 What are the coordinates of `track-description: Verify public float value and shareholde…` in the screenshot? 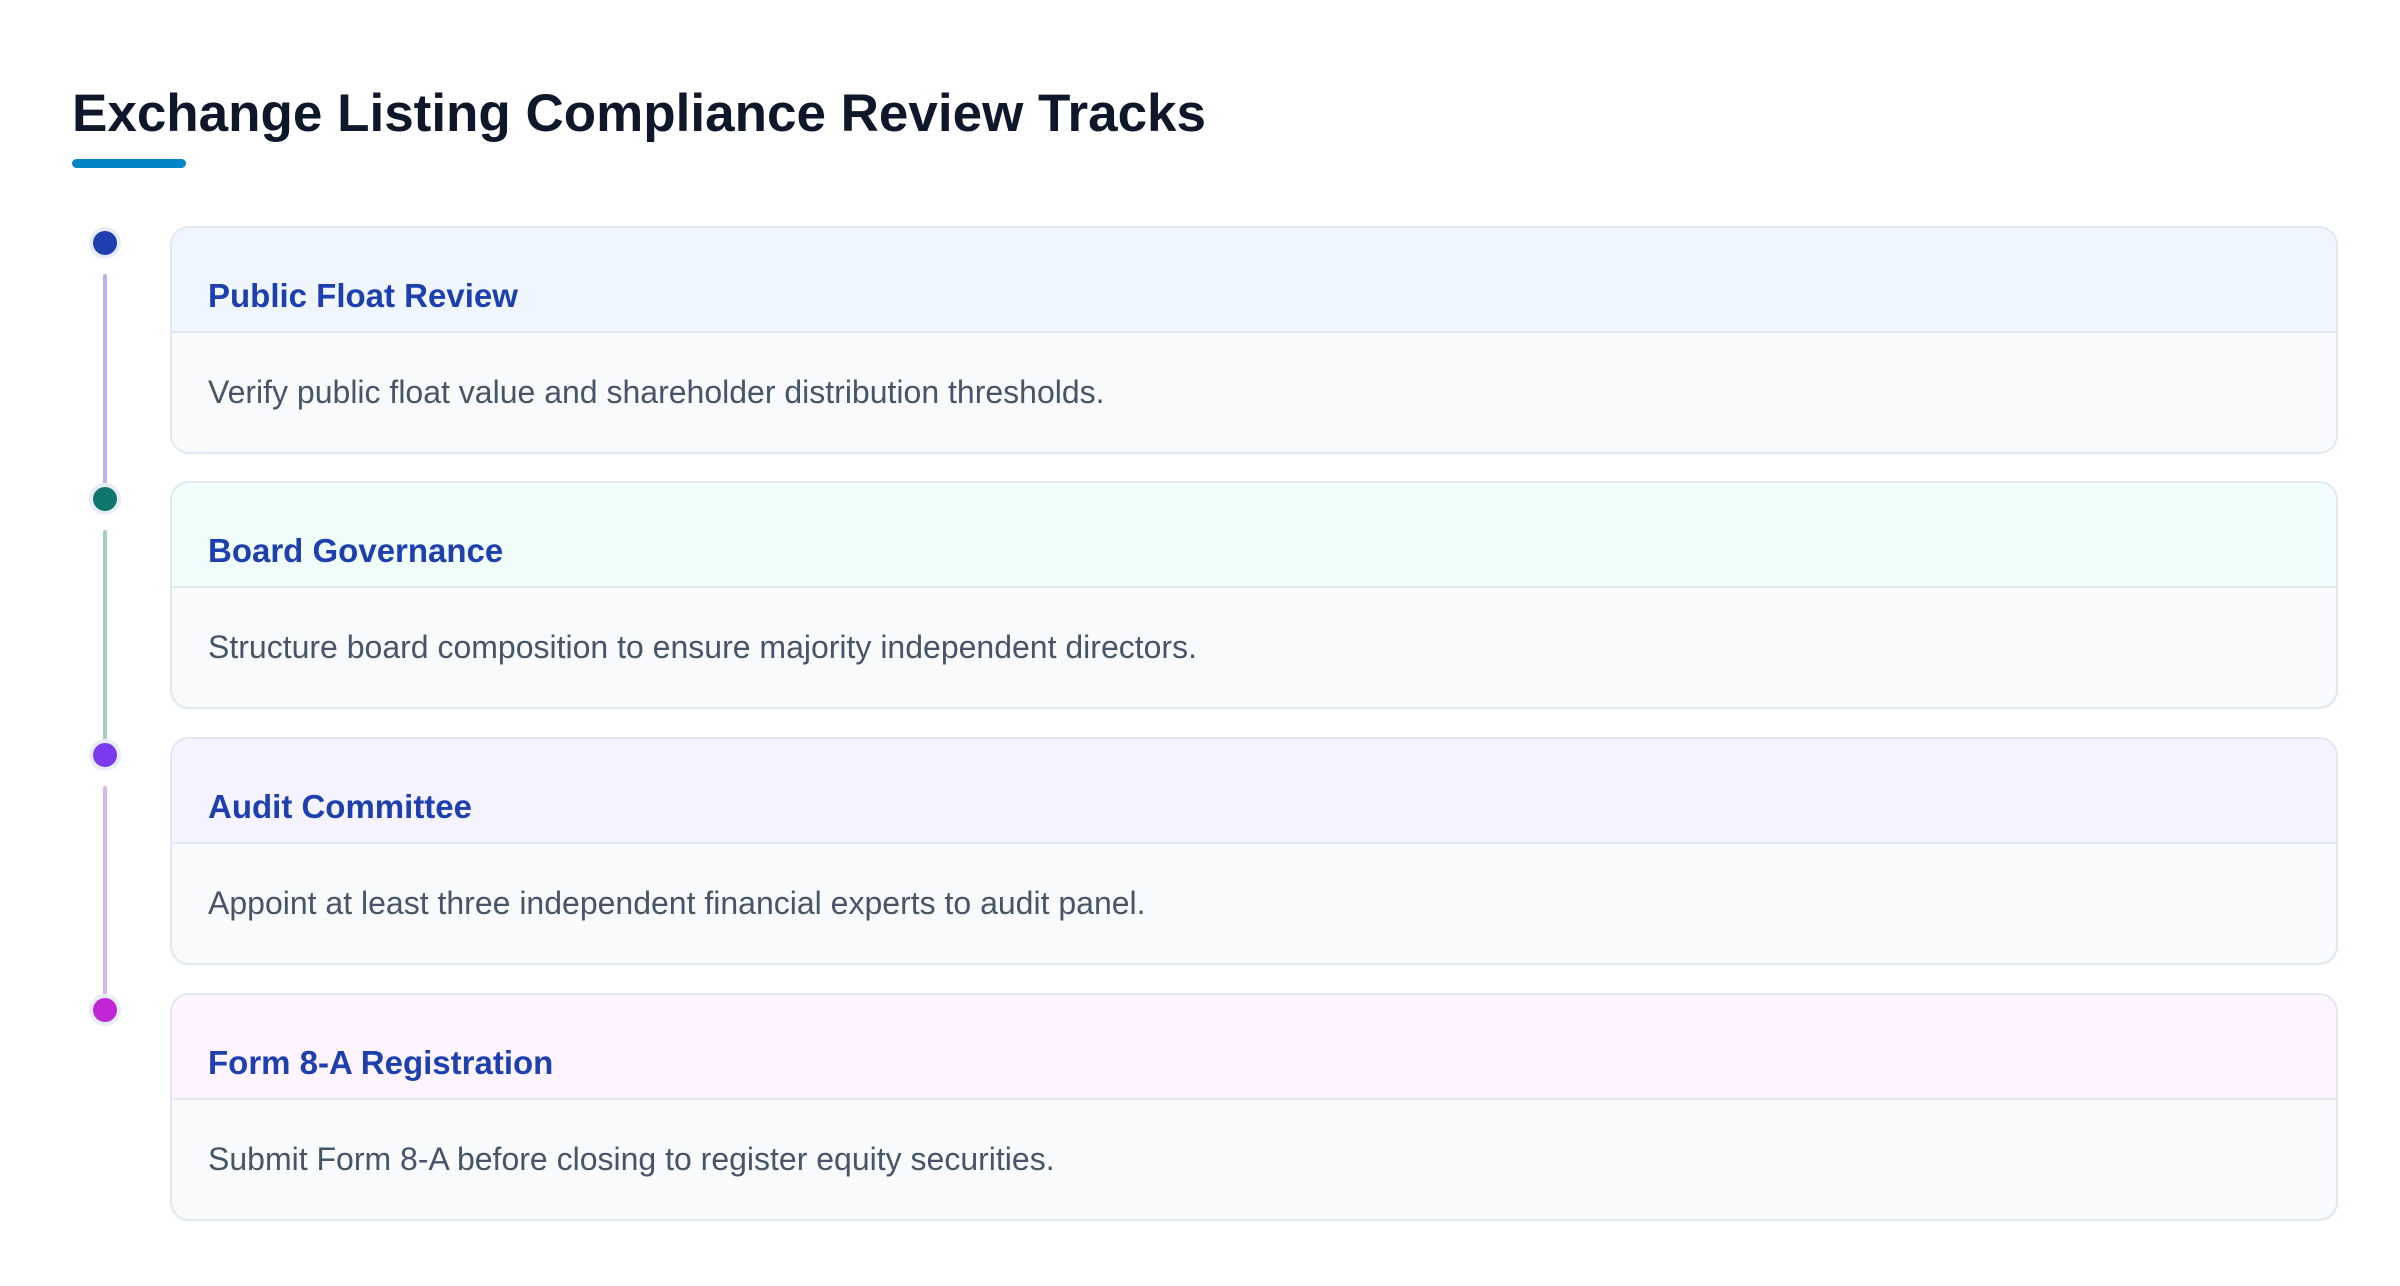 It's located at (656, 392).